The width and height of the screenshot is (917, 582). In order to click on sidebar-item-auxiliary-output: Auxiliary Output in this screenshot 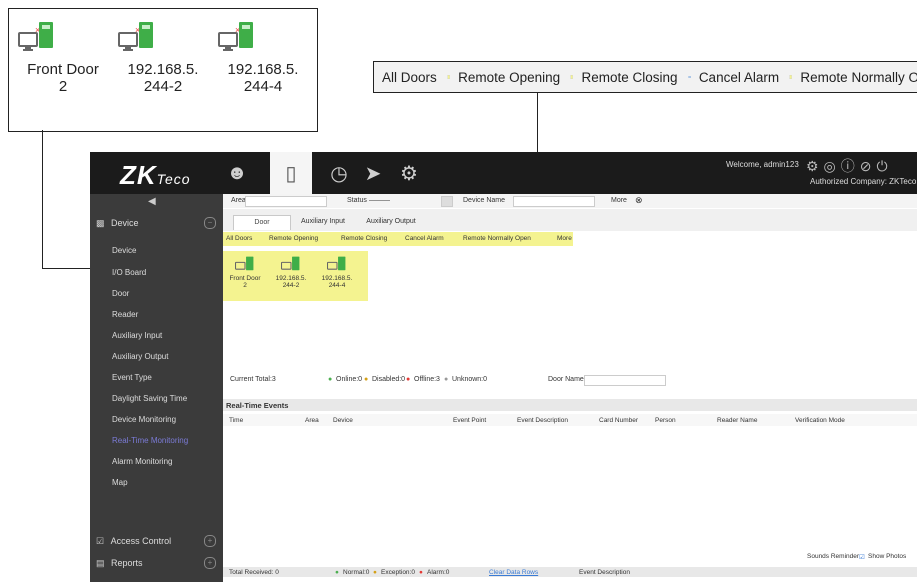, I will do `click(140, 356)`.